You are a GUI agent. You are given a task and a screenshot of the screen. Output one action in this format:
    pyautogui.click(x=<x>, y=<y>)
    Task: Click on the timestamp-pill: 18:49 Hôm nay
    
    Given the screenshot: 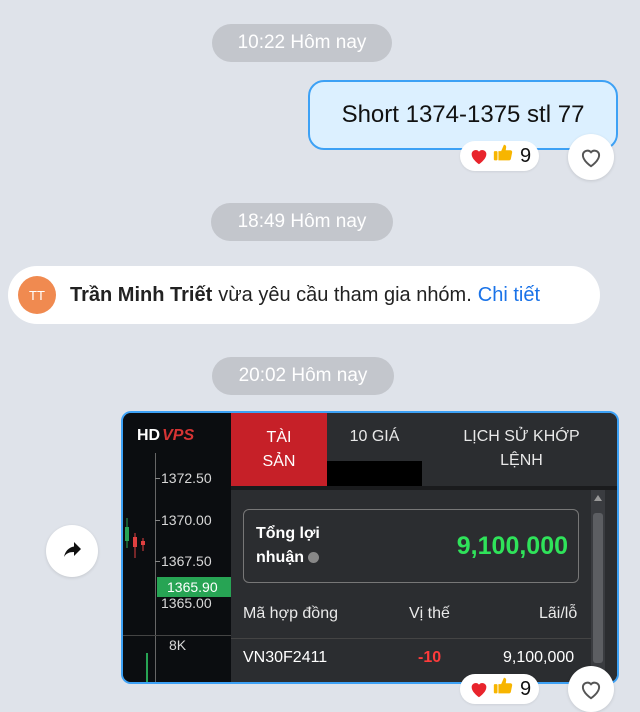 What is the action you would take?
    pyautogui.click(x=302, y=222)
    